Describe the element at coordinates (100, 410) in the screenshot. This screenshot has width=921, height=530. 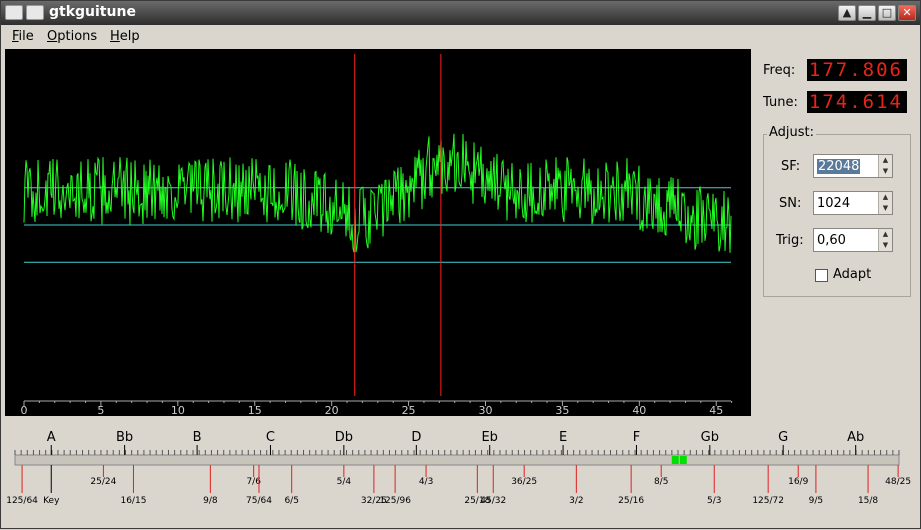
I see `x-tick-label: 5` at that location.